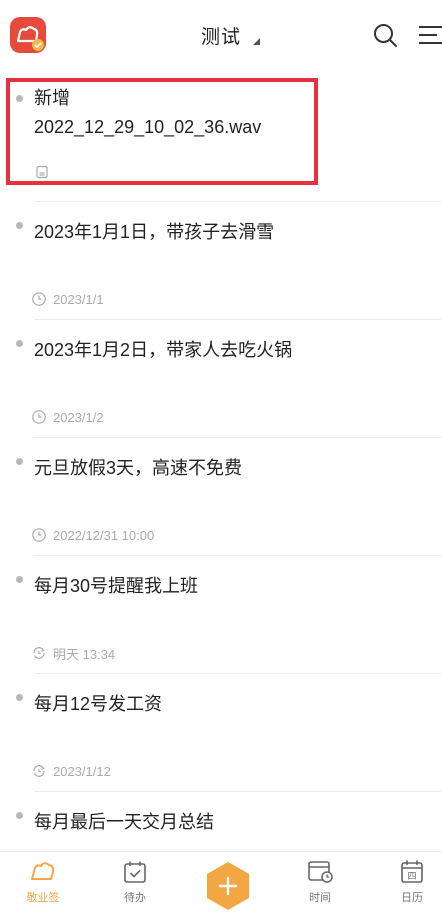  I want to click on nav-time-label: 时间, so click(320, 898).